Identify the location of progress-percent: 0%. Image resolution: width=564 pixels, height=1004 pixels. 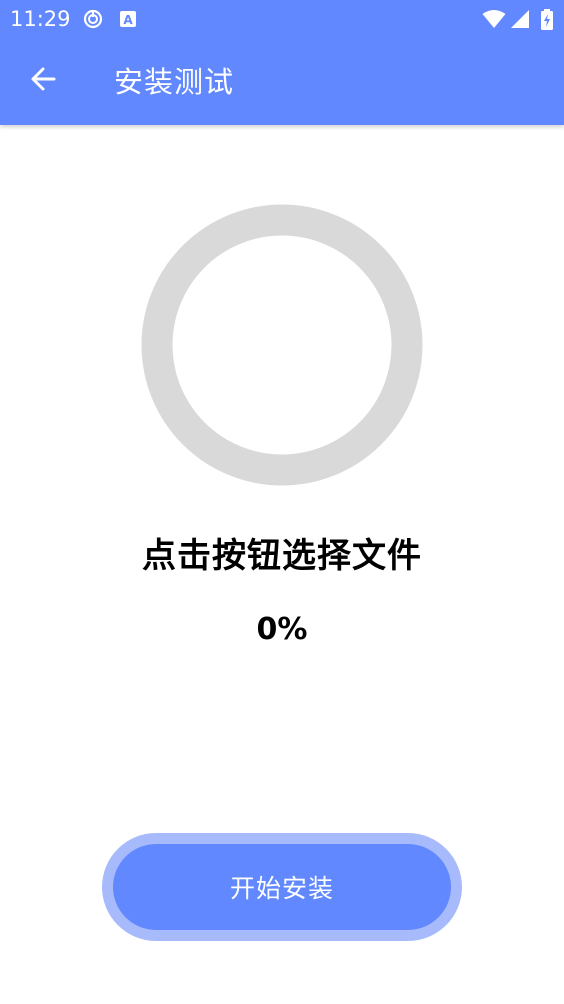
(282, 629).